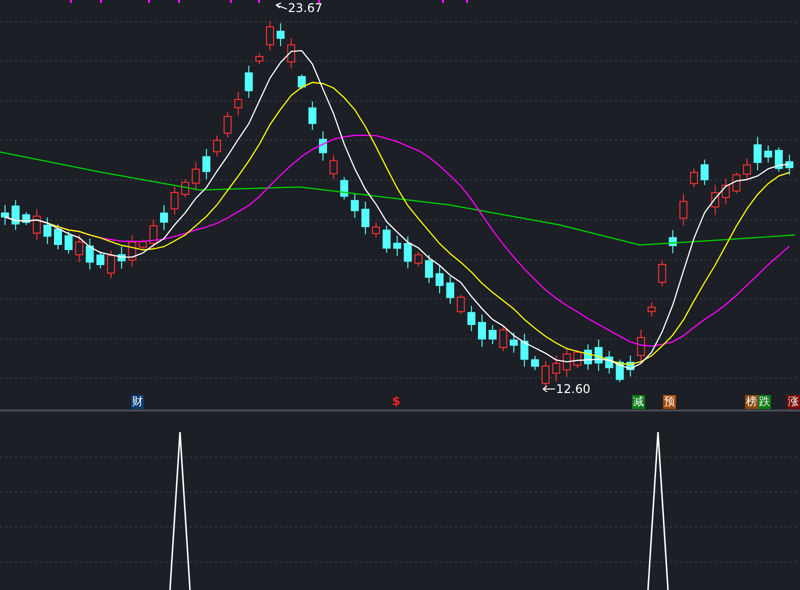  Describe the element at coordinates (669, 402) in the screenshot. I see `event-badge: 预` at that location.